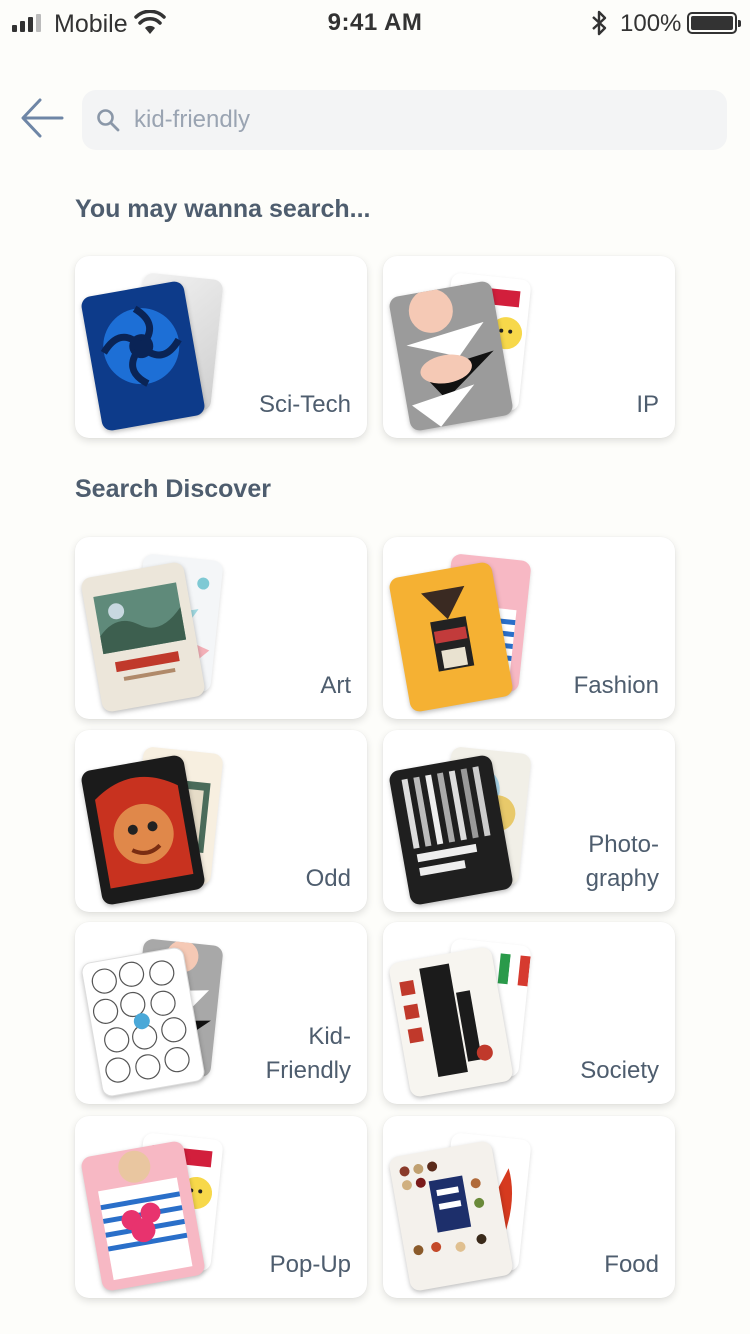 This screenshot has height=1334, width=750. What do you see at coordinates (419, 120) in the screenshot?
I see `search-input` at bounding box center [419, 120].